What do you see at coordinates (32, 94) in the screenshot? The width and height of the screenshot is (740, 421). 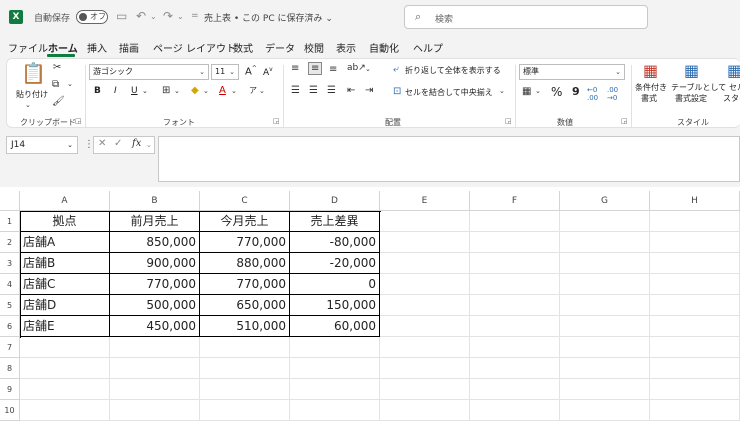 I see `paste-button: 貼り付け` at bounding box center [32, 94].